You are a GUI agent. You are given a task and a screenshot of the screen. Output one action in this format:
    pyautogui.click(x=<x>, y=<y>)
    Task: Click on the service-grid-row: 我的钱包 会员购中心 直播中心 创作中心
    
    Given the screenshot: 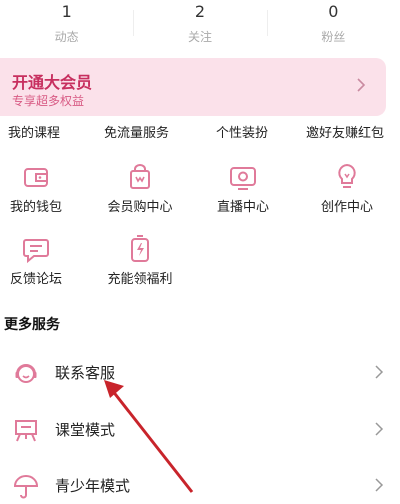 What is the action you would take?
    pyautogui.click(x=200, y=195)
    